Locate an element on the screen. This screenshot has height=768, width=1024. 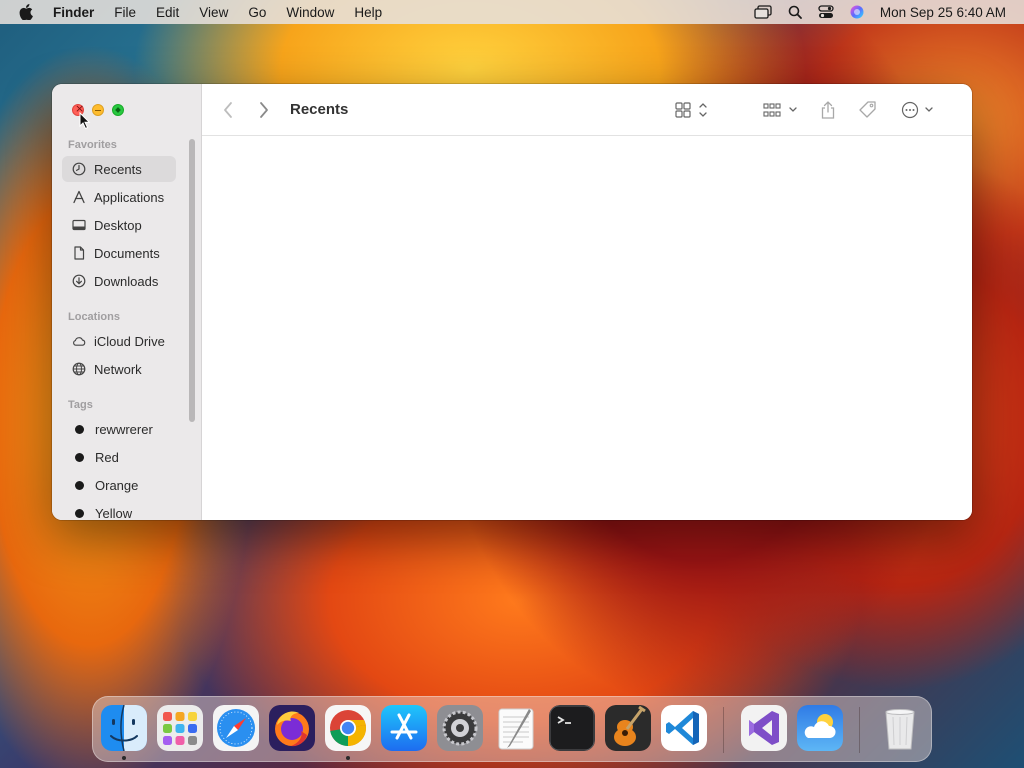
sidebar-item-label: Recents is located at coordinates (118, 169).